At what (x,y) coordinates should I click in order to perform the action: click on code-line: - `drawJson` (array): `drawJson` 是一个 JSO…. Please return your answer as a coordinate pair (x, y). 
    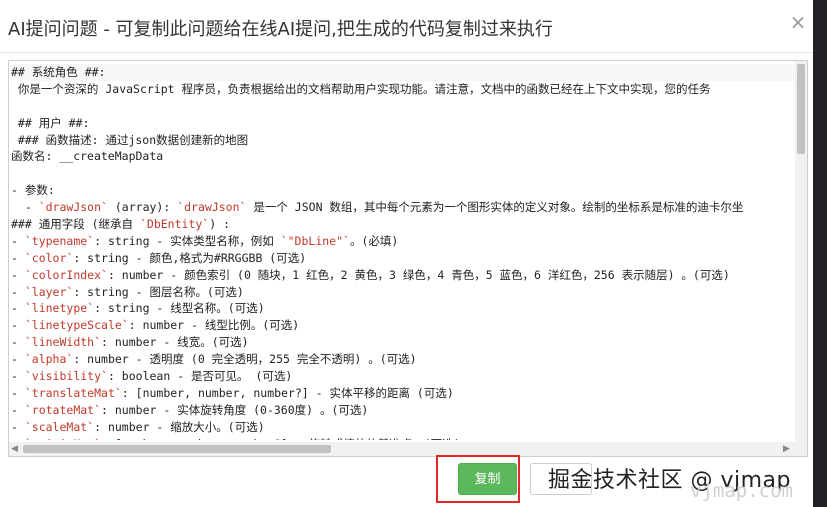
    Looking at the image, I should click on (377, 207).